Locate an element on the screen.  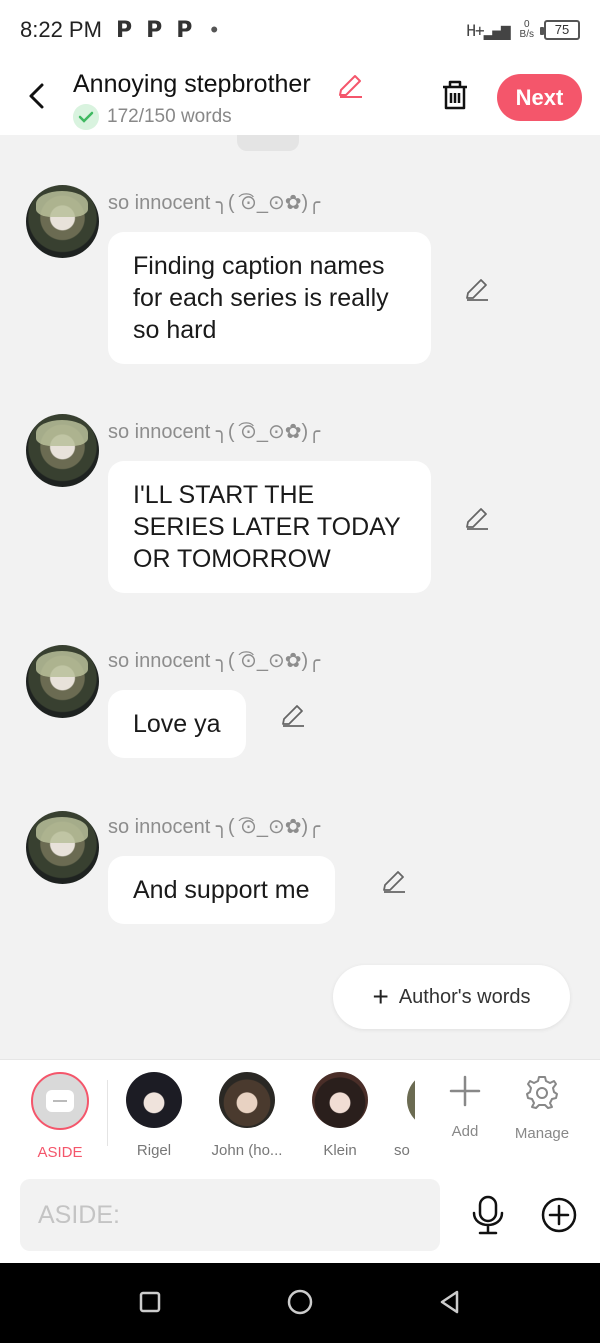
add-circle-icon is located at coordinates (559, 1215).